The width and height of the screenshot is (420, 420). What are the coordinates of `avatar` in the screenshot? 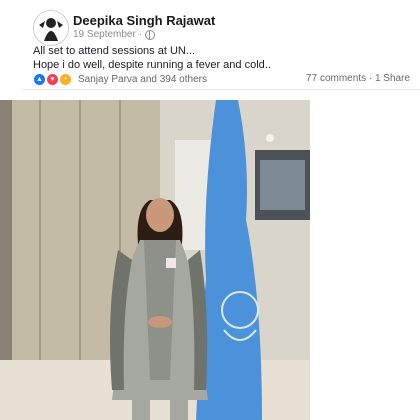 It's located at (51, 28).